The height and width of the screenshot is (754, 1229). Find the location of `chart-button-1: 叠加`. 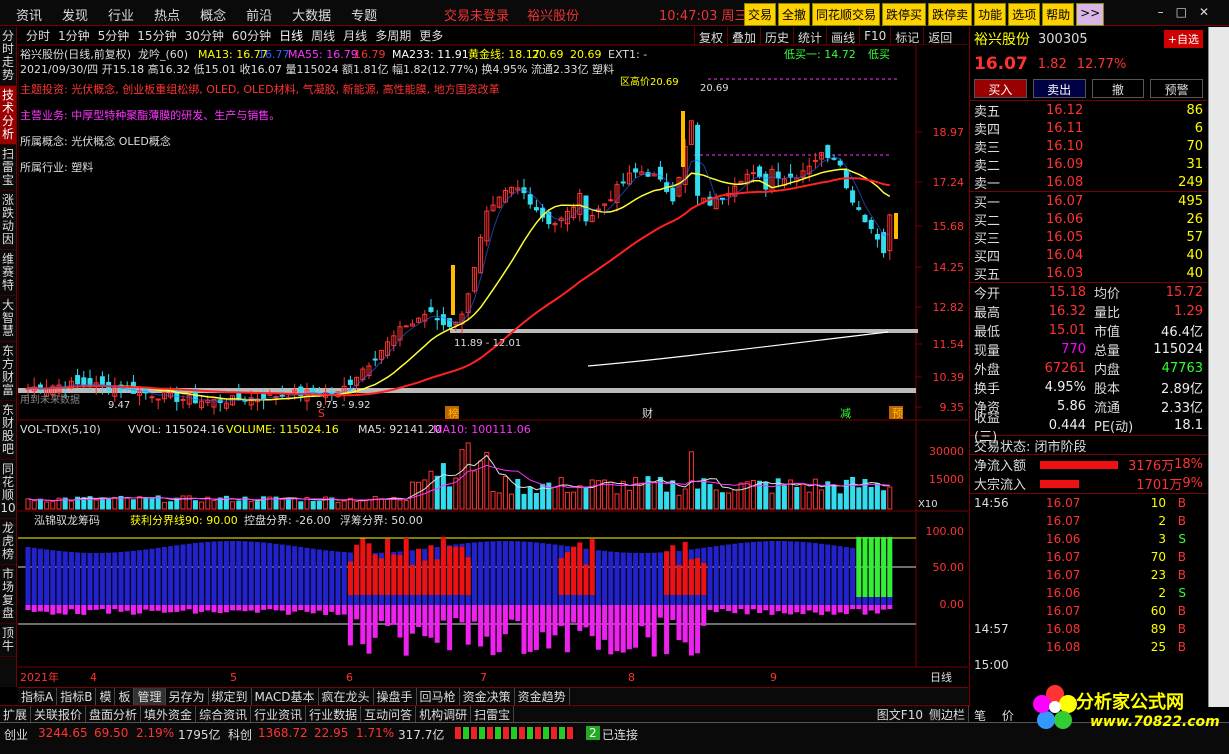

chart-button-1: 叠加 is located at coordinates (743, 36).